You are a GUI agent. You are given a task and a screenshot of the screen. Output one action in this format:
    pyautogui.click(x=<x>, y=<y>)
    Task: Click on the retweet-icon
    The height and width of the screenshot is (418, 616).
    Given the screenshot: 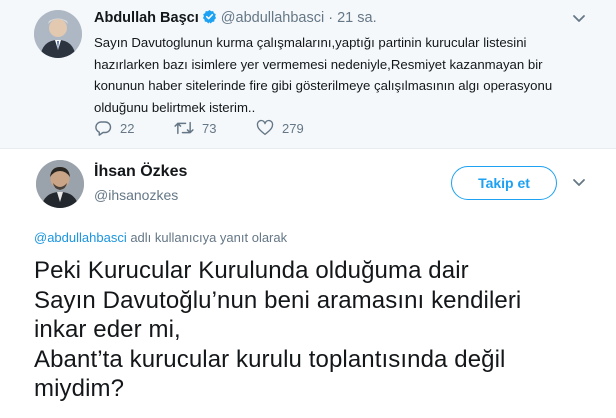 What is the action you would take?
    pyautogui.click(x=184, y=128)
    